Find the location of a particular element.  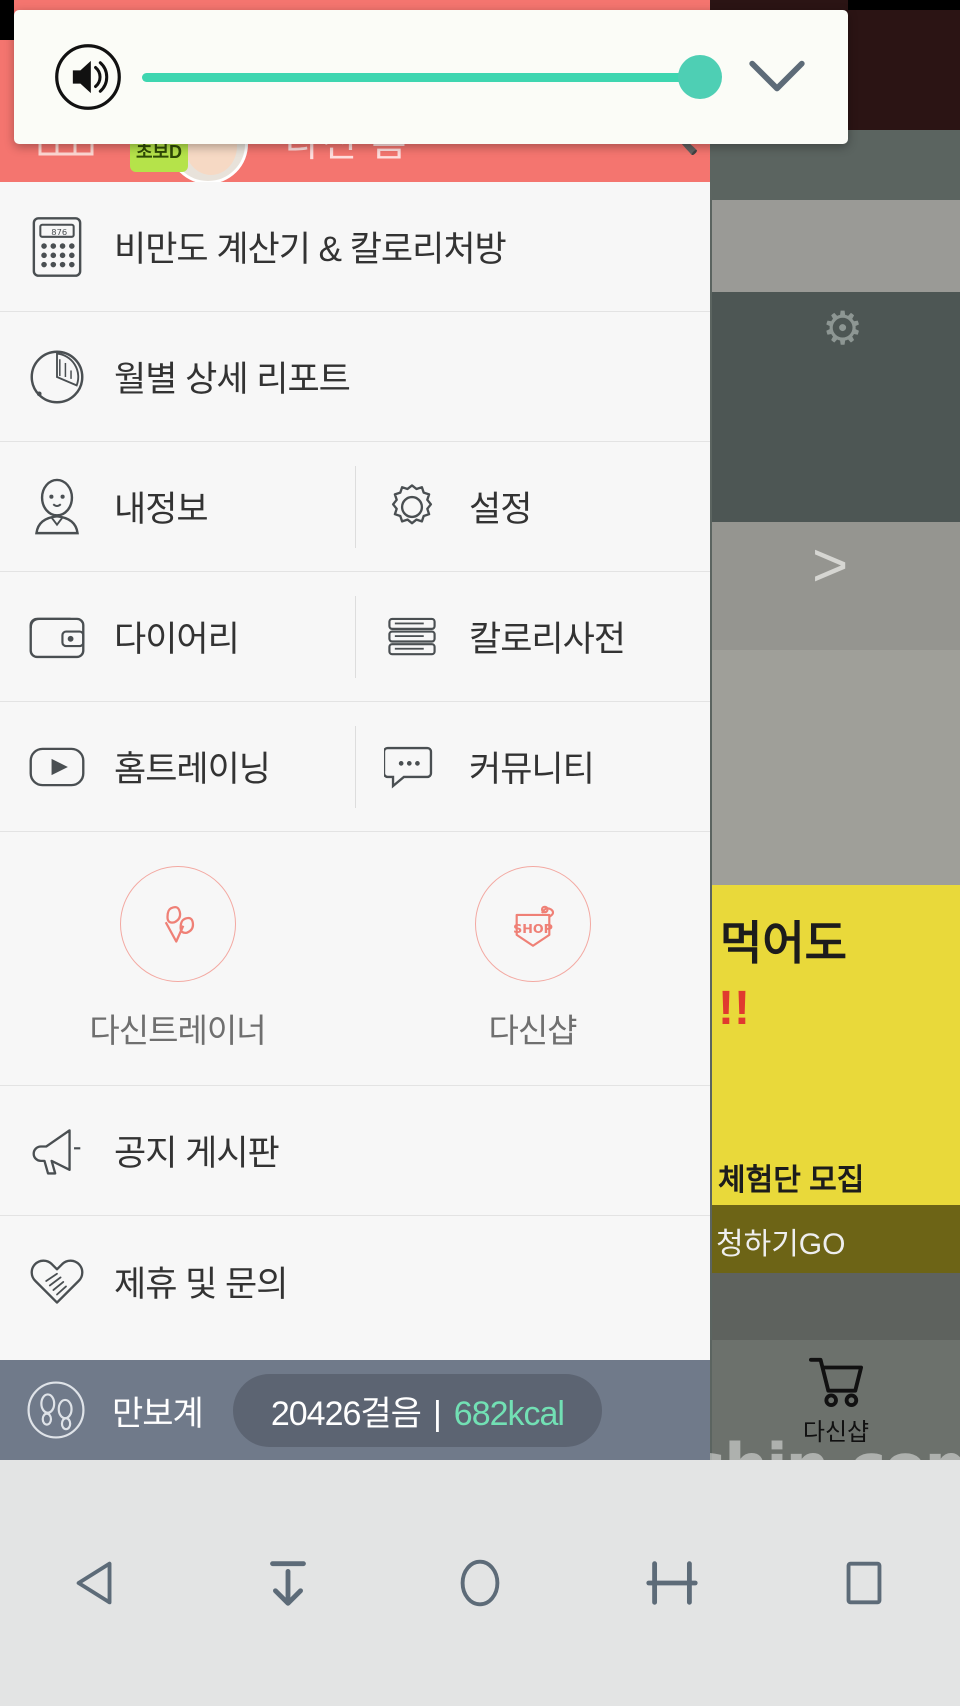

background-promo-cta: 청하기GO is located at coordinates (836, 1239).